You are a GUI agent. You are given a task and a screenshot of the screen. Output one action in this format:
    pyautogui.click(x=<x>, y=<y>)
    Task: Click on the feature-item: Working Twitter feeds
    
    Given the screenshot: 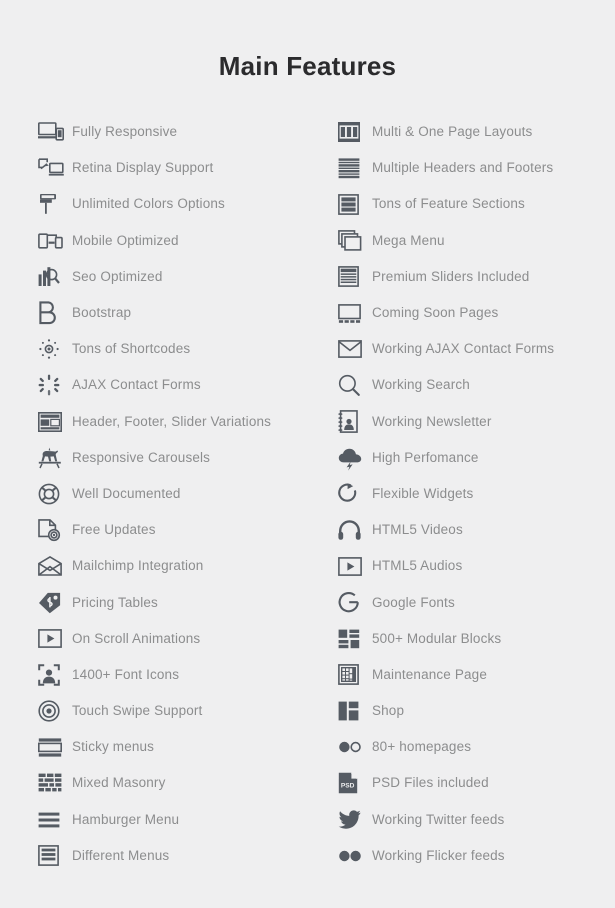 What is the action you would take?
    pyautogui.click(x=476, y=820)
    